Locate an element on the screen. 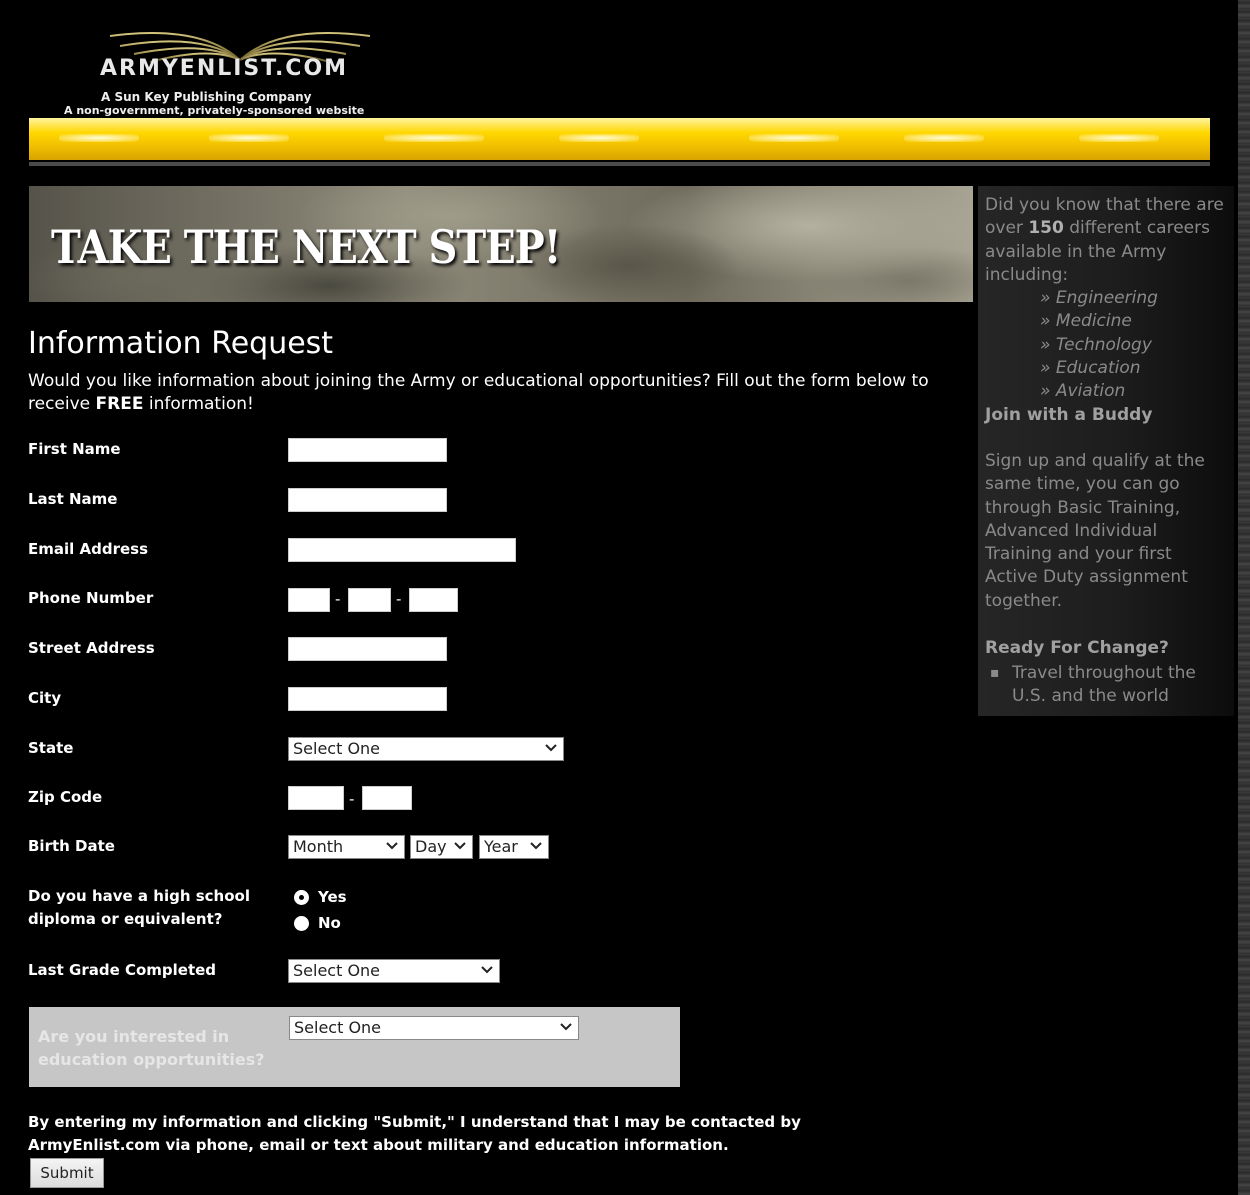  radio-unchecked-icon is located at coordinates (301, 923).